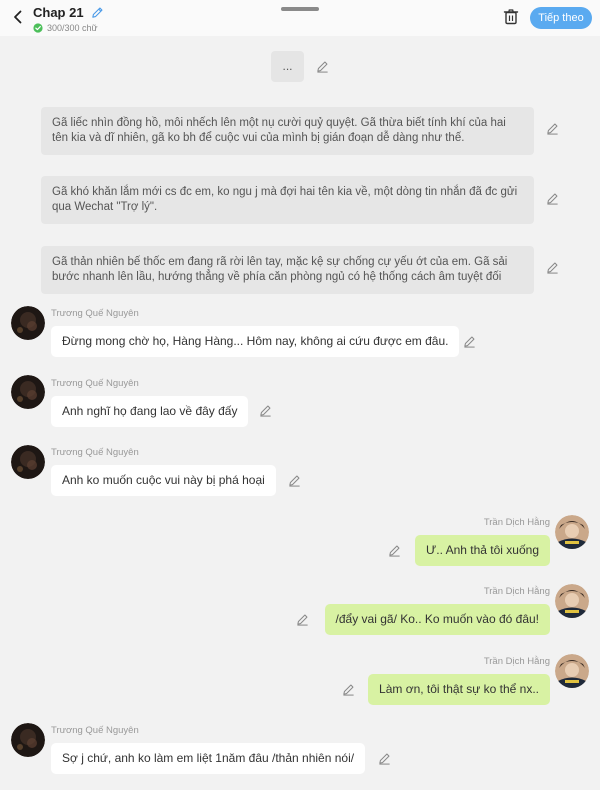 Image resolution: width=600 pixels, height=790 pixels. What do you see at coordinates (482, 550) in the screenshot?
I see `message-bubble: Ư.. Anh thả tôi xuống` at bounding box center [482, 550].